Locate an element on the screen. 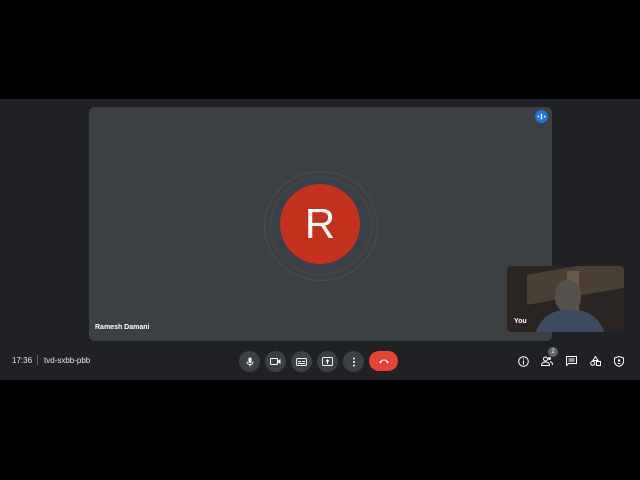 This screenshot has width=640, height=480. meeting-code: tvd-sxbb-pbb is located at coordinates (67, 360).